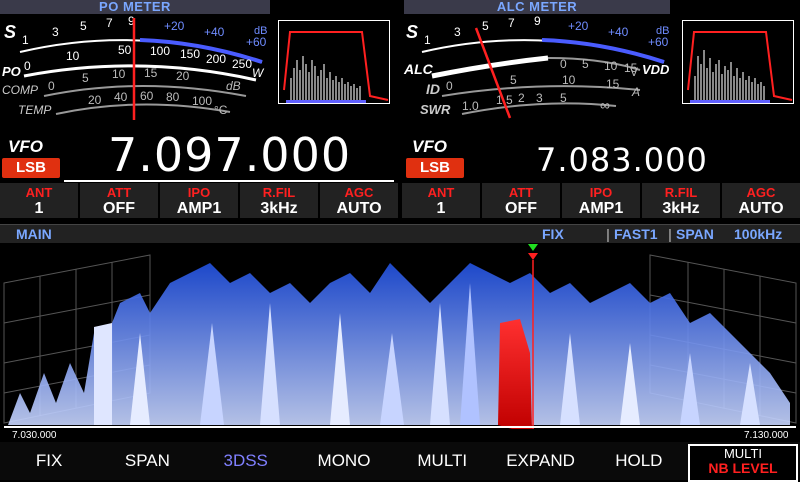  What do you see at coordinates (202, 101) in the screenshot?
I see `temp-tick: 100` at bounding box center [202, 101].